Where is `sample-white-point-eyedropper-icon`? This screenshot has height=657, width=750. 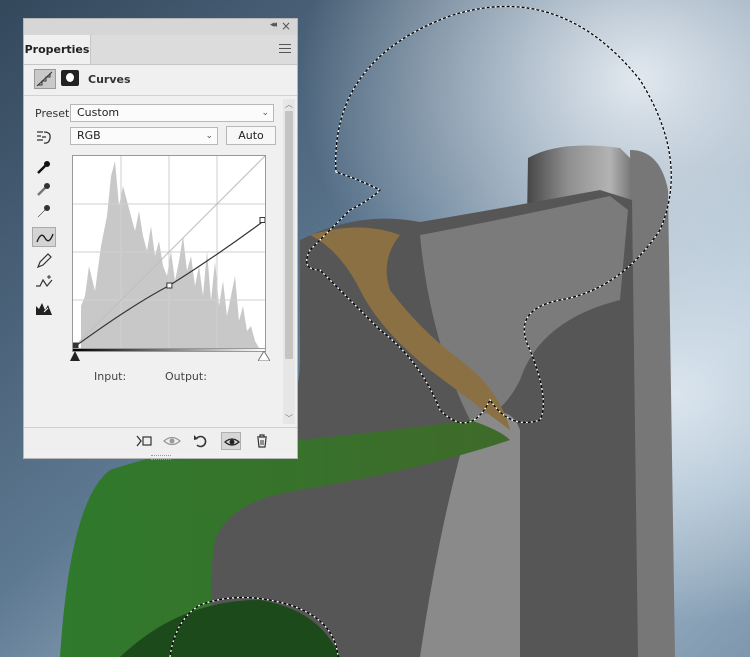 sample-white-point-eyedropper-icon is located at coordinates (43, 211).